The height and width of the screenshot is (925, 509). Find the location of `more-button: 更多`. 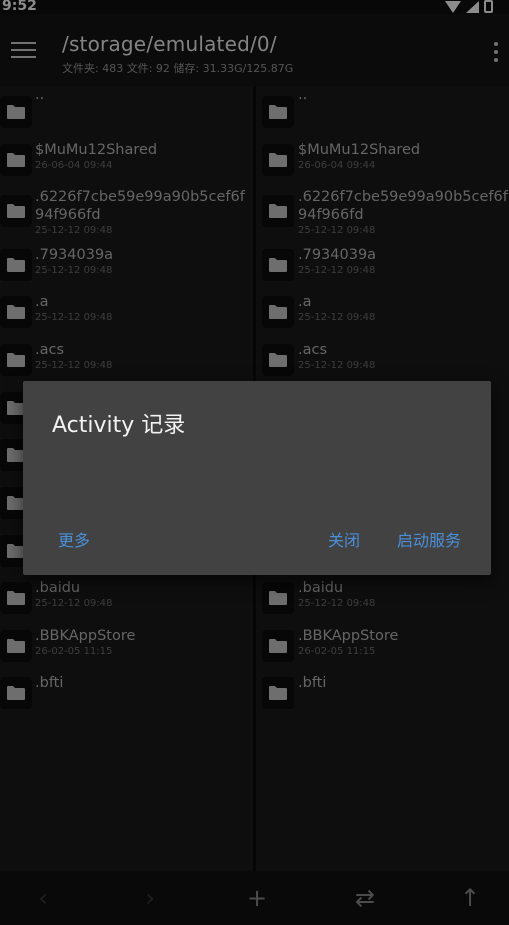

more-button: 更多 is located at coordinates (74, 539).